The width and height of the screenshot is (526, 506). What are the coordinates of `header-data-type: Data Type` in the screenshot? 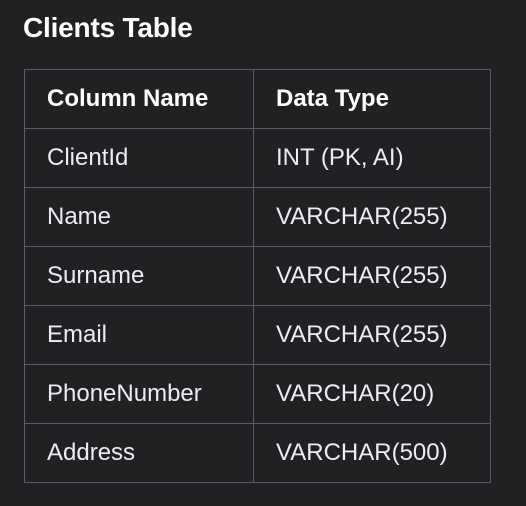 It's located at (372, 99).